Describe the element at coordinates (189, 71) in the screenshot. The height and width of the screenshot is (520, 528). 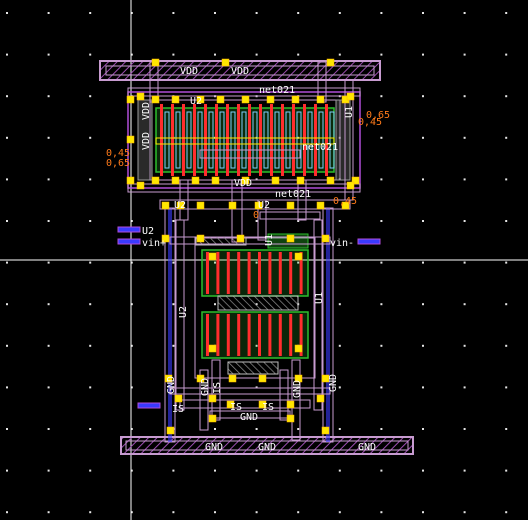
I see `vdd-label-1: VDD` at that location.